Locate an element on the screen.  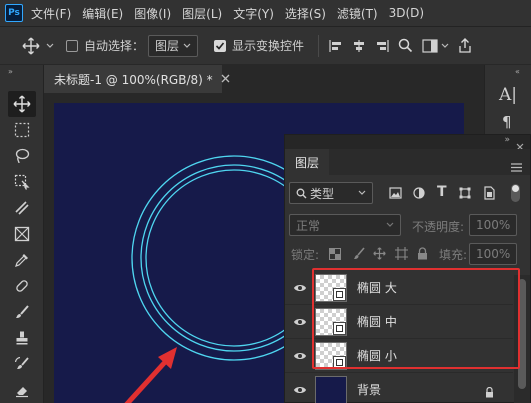
opacity-field: 100% is located at coordinates (493, 225).